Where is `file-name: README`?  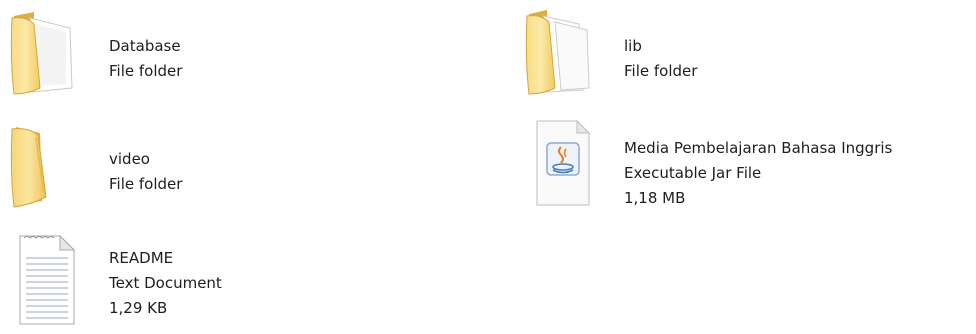
file-name: README is located at coordinates (141, 258).